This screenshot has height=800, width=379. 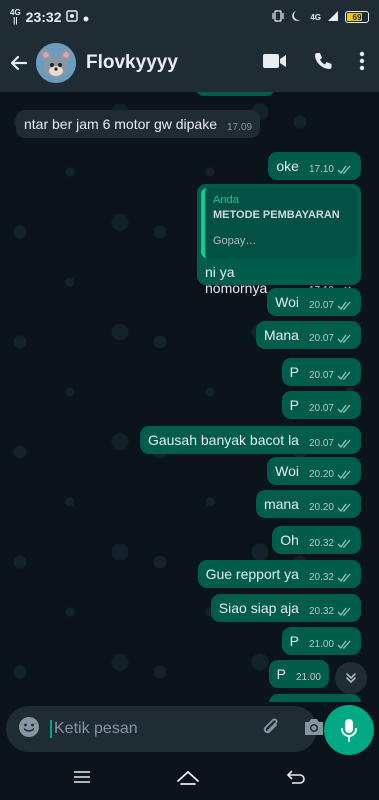 I want to click on message-text: Oh, so click(x=289, y=540).